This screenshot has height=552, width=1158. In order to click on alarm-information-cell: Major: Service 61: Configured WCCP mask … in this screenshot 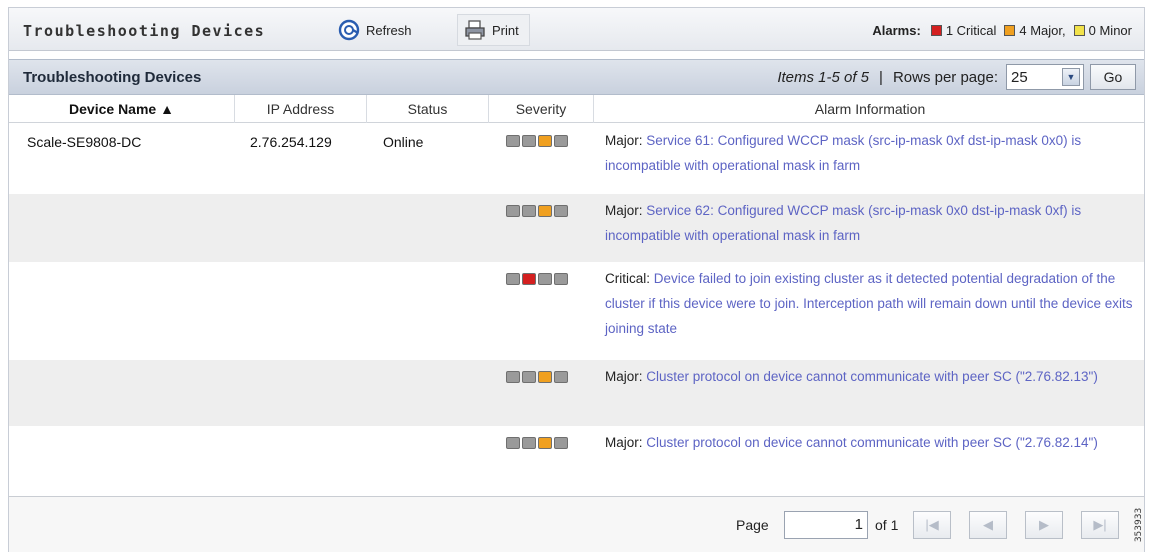, I will do `click(873, 153)`.